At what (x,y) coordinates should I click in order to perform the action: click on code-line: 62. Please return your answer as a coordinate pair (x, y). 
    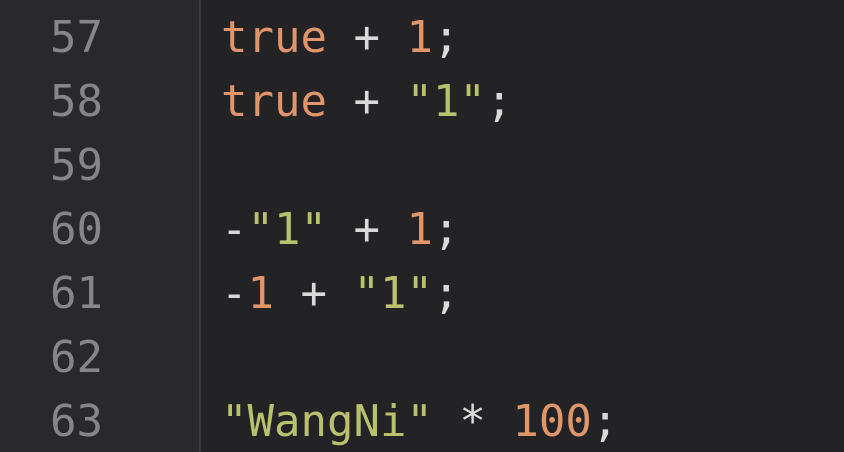
    Looking at the image, I should click on (422, 358).